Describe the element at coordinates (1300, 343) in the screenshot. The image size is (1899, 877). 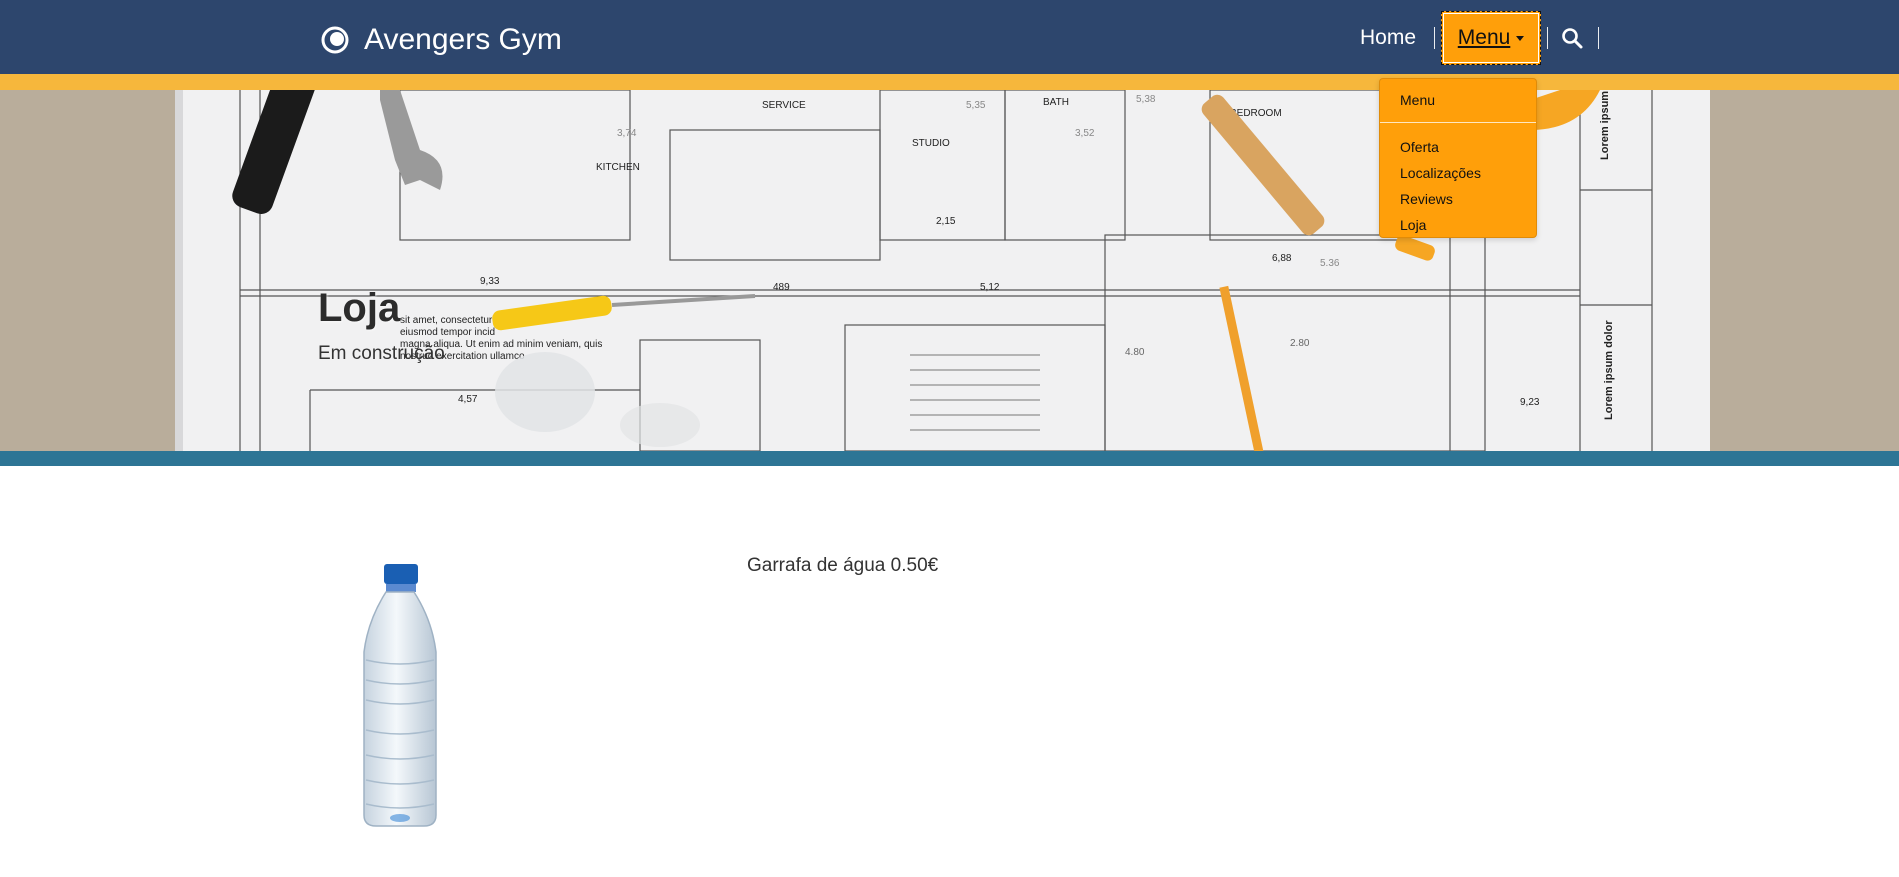
I see `blueprint-label-2-80: 2.80` at that location.